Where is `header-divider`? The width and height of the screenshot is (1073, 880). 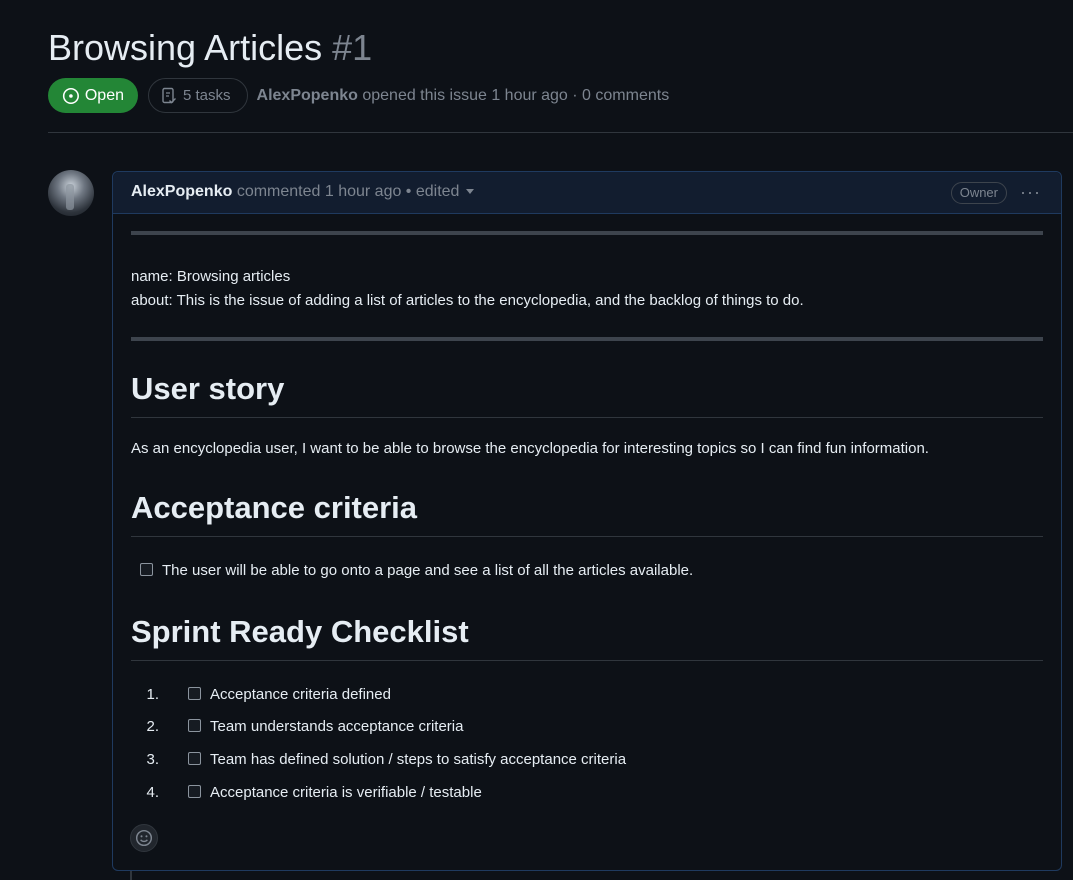
header-divider is located at coordinates (560, 132).